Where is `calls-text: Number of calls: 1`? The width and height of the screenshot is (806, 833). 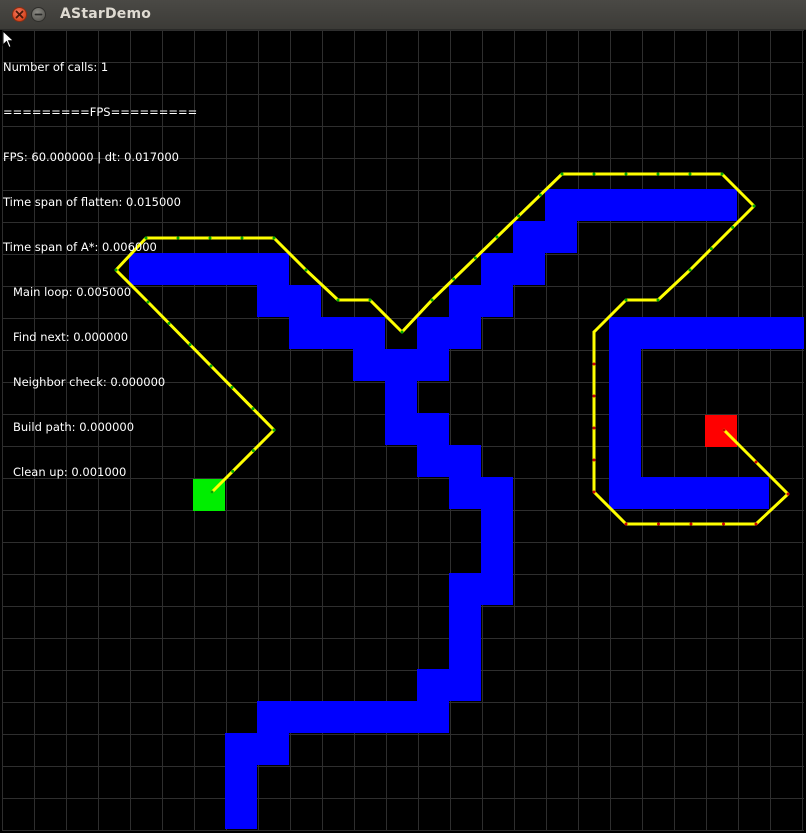
calls-text: Number of calls: 1 is located at coordinates (56, 67).